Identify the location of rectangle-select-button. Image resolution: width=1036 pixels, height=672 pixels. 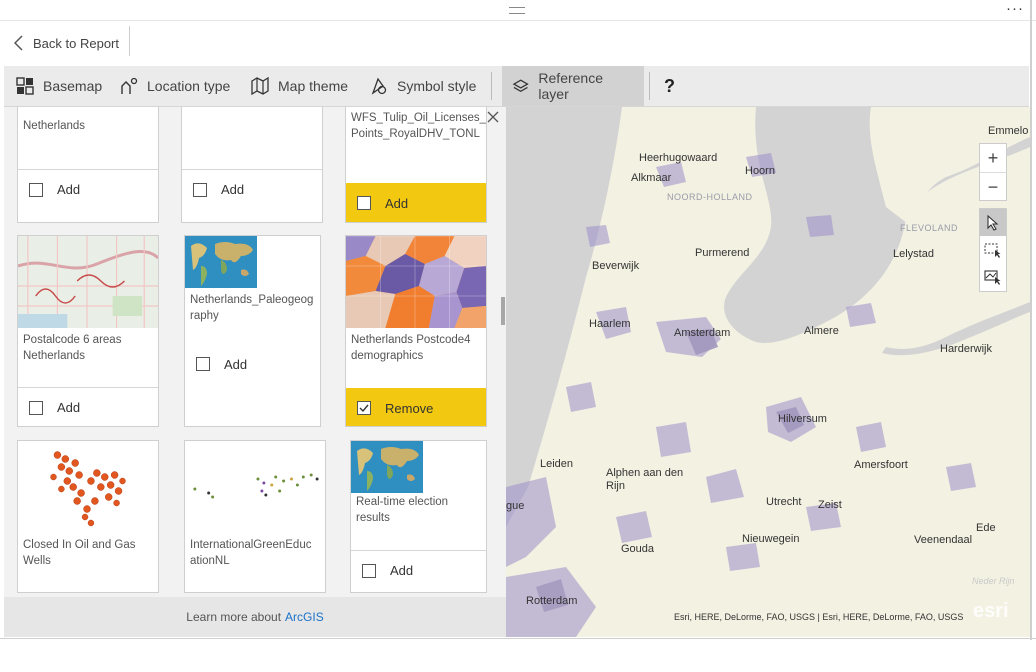
(993, 249).